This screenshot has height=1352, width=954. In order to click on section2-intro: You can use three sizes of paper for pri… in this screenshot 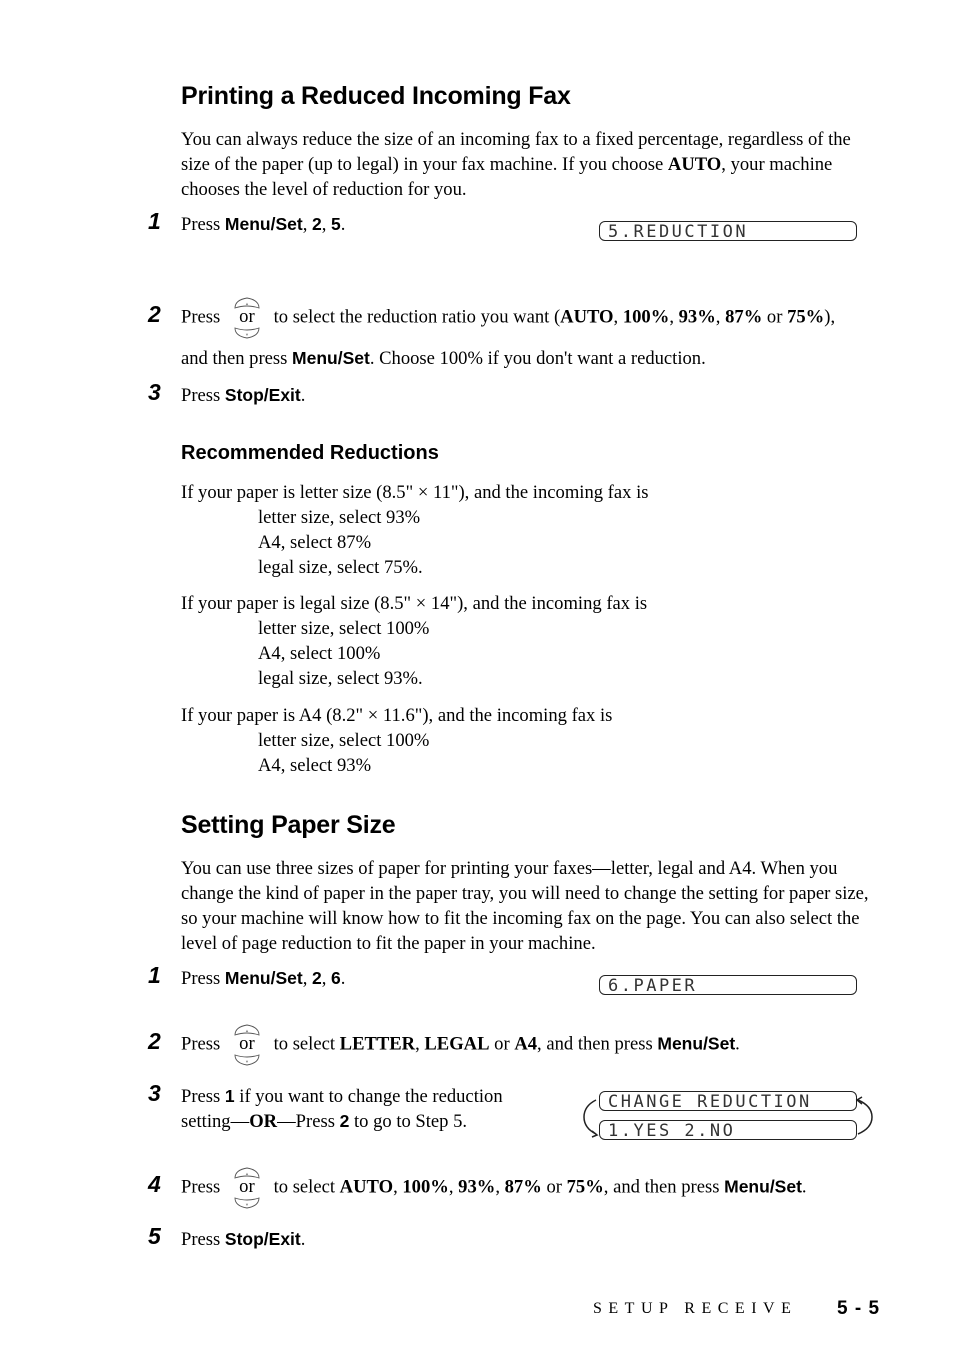, I will do `click(525, 906)`.